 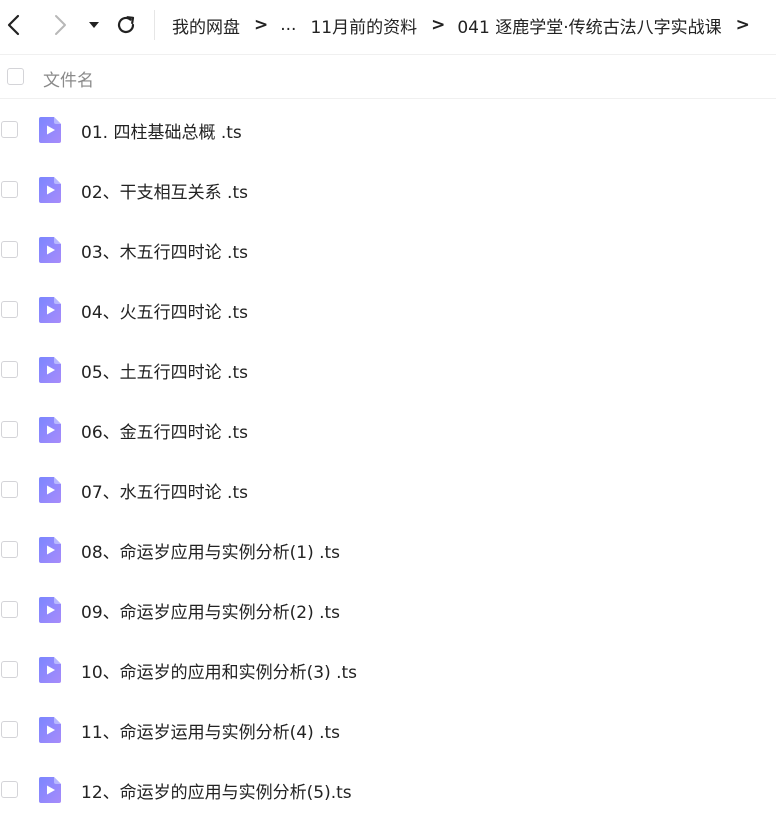 What do you see at coordinates (161, 130) in the screenshot?
I see `file-name: 01. 四柱基础总概 .ts` at bounding box center [161, 130].